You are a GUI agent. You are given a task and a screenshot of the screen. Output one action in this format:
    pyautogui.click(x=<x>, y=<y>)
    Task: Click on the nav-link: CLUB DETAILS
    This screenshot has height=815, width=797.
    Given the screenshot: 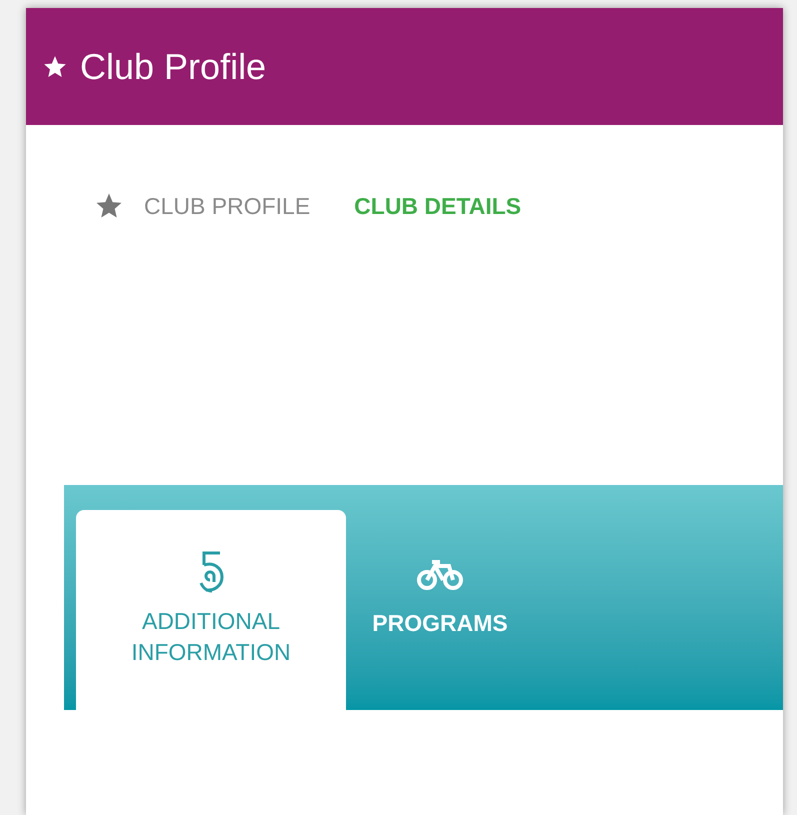 What is the action you would take?
    pyautogui.click(x=438, y=206)
    